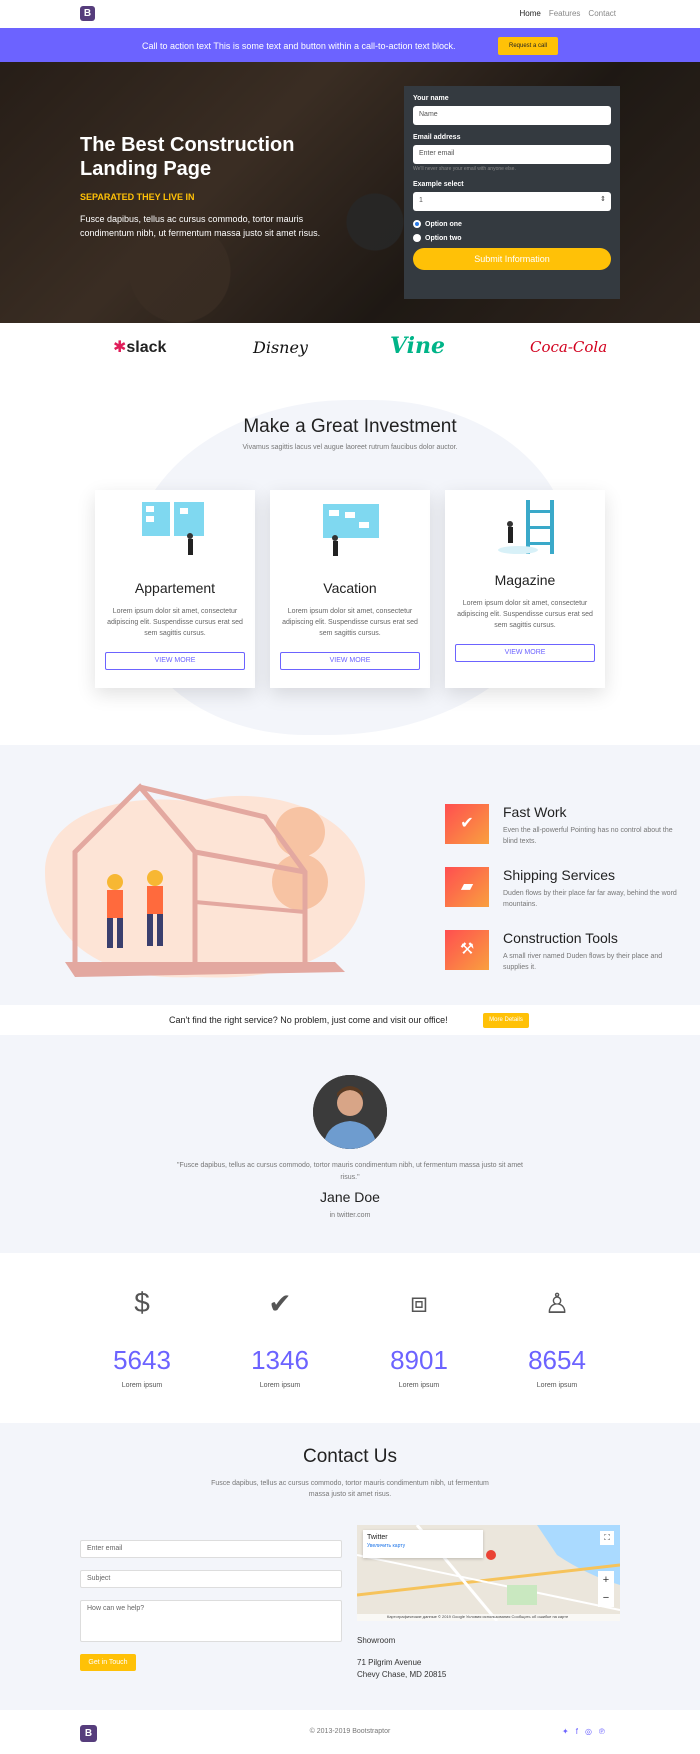 The width and height of the screenshot is (700, 1754). What do you see at coordinates (557, 1303) in the screenshot?
I see `child-icon: ♙` at bounding box center [557, 1303].